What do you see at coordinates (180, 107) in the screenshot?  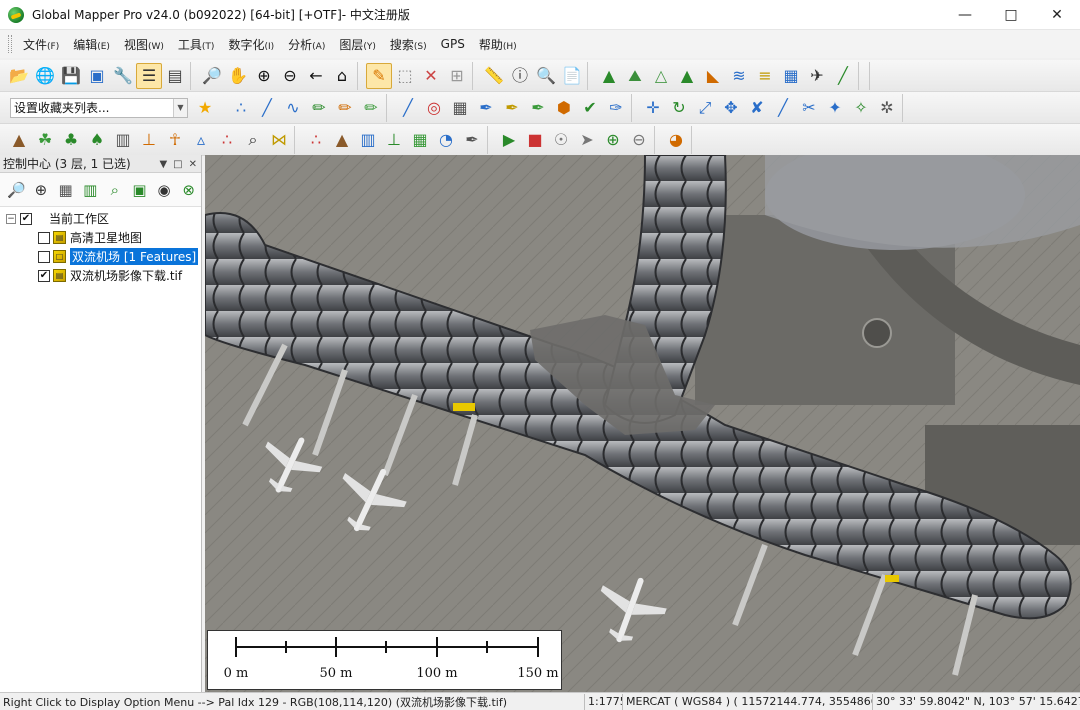 I see `chevron-down-icon: ▼` at bounding box center [180, 107].